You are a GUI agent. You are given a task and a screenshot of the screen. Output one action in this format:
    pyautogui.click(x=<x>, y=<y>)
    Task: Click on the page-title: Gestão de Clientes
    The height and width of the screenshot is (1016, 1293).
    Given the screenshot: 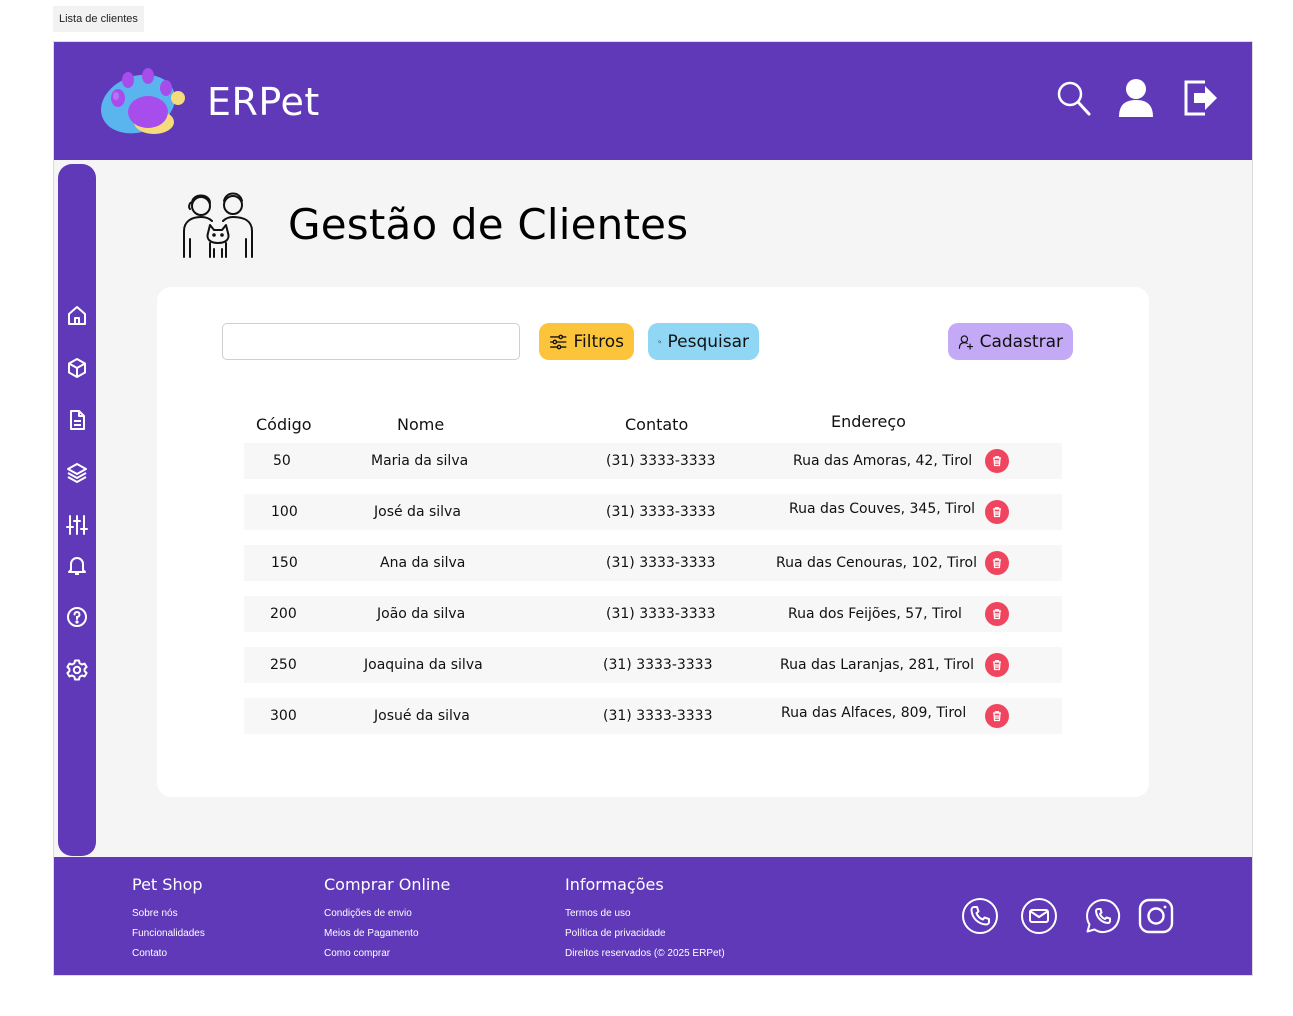 What is the action you would take?
    pyautogui.click(x=488, y=224)
    